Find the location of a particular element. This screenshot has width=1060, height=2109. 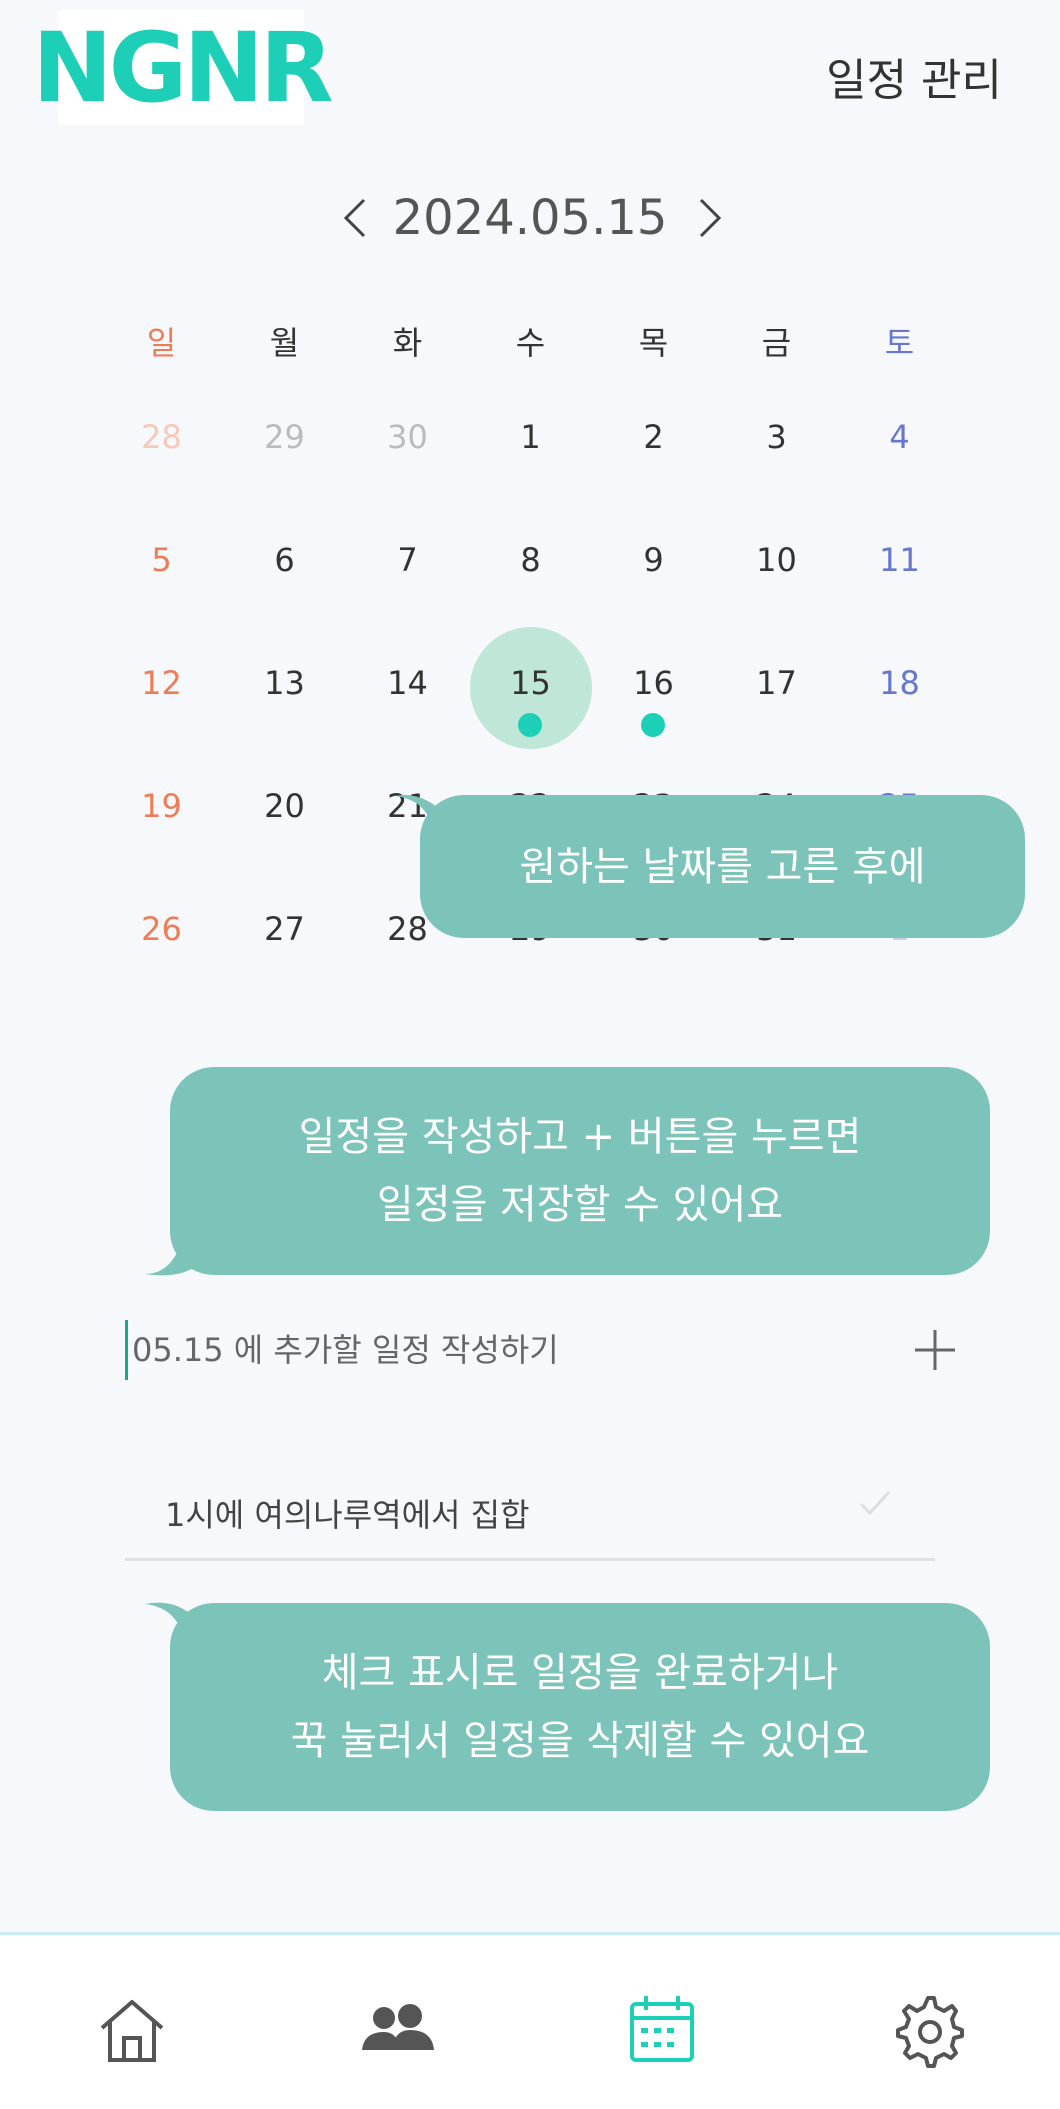

tip-text: 꾹 눌러서 일정을 삭제할 수 있어요 is located at coordinates (580, 1741).